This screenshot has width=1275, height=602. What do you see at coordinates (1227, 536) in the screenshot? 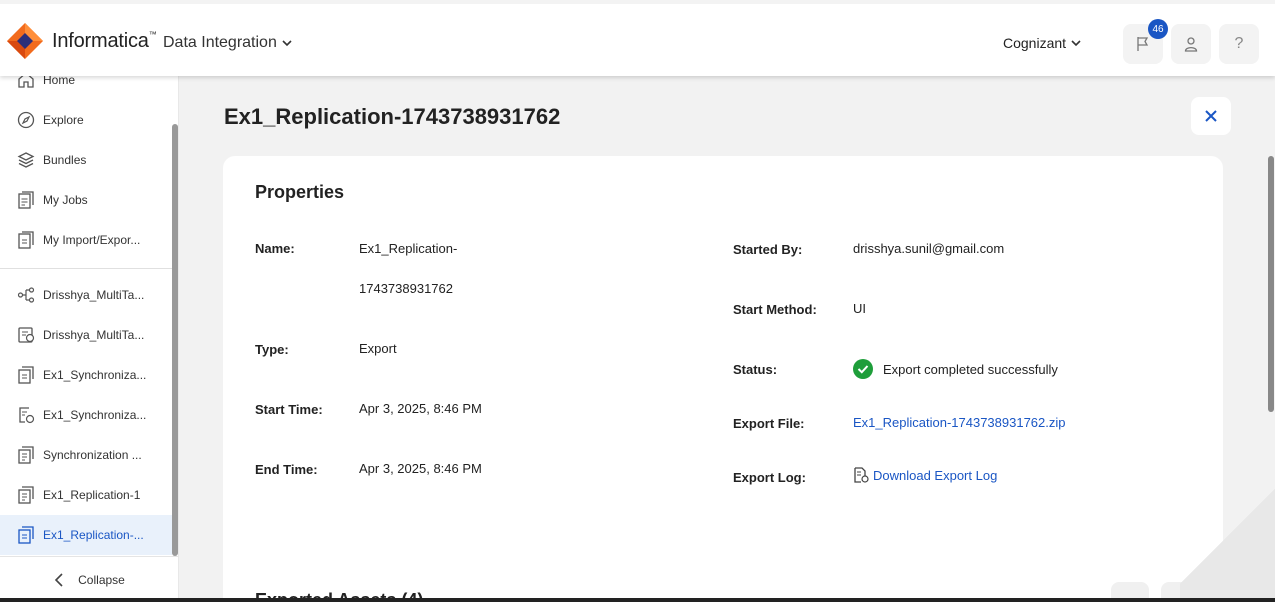
I see `background-decoration` at bounding box center [1227, 536].